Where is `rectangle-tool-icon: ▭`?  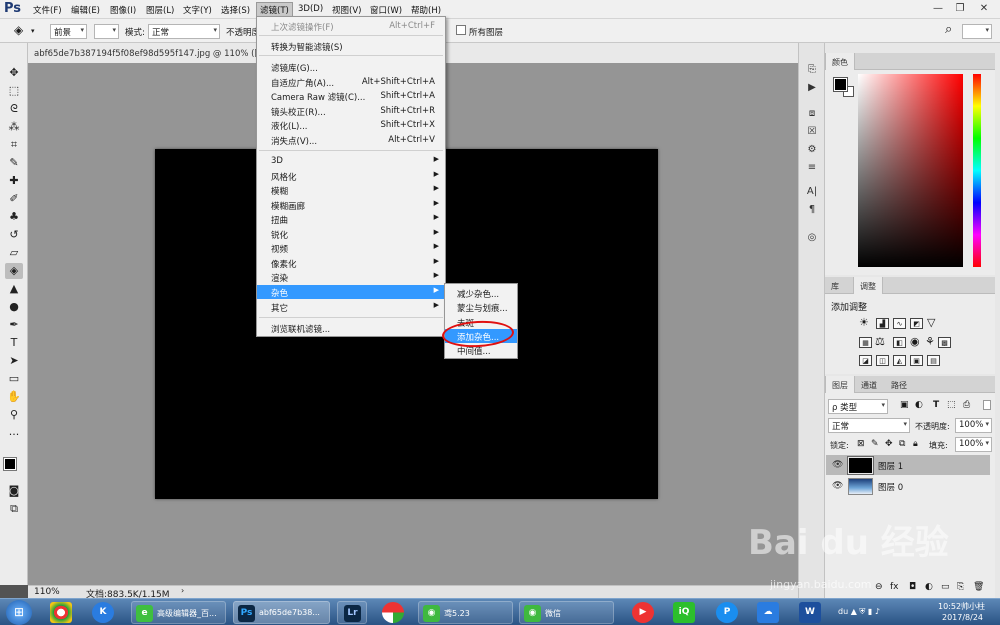 rectangle-tool-icon: ▭ is located at coordinates (14, 379).